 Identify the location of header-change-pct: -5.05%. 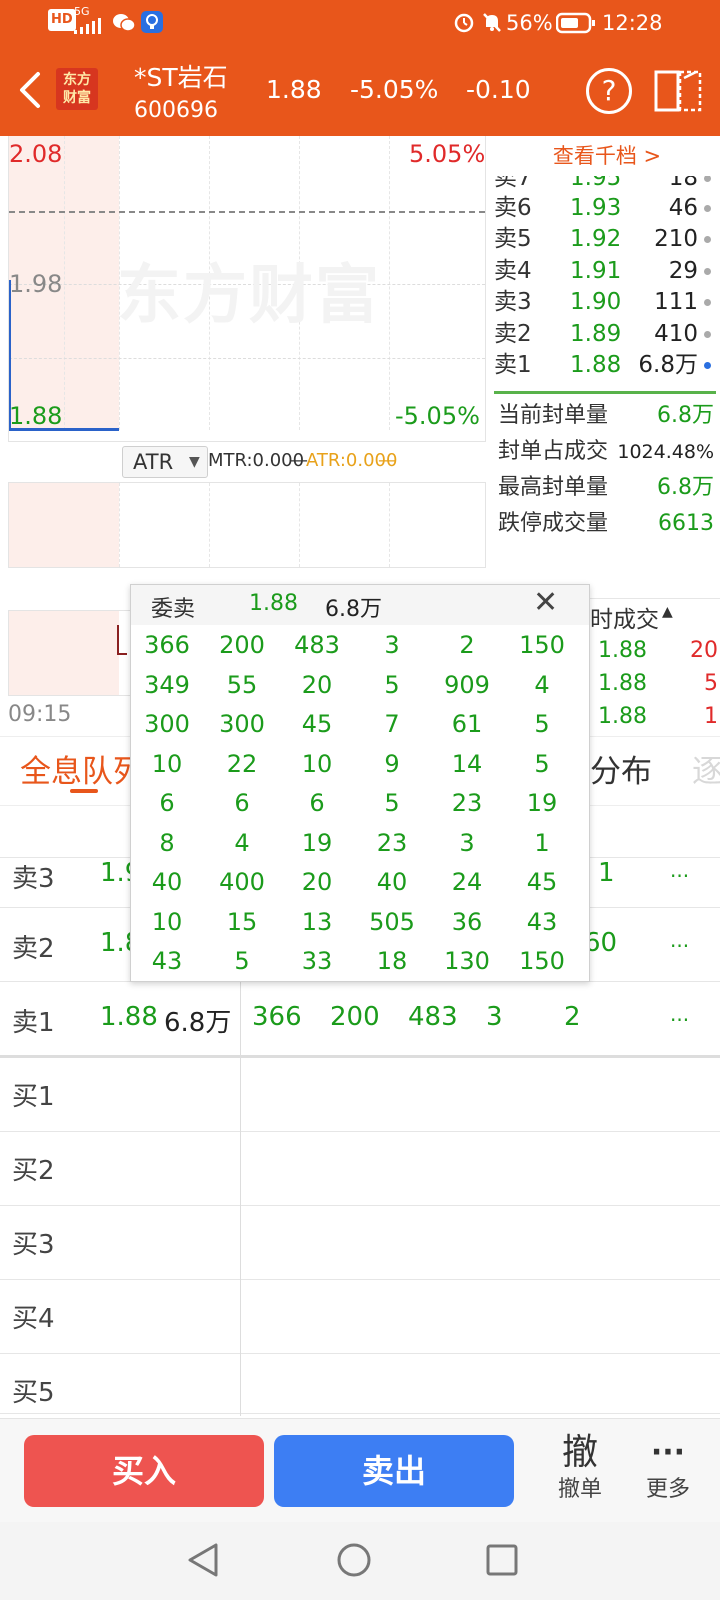
(394, 89).